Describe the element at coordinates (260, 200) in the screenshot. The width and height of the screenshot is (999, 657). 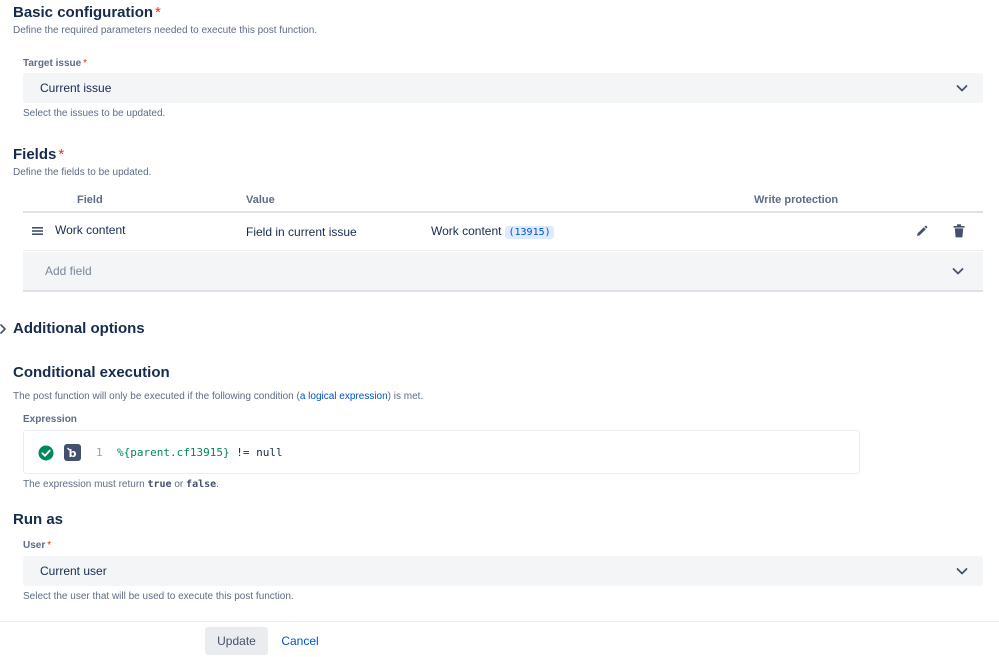
I see `column-header-value: Value` at that location.